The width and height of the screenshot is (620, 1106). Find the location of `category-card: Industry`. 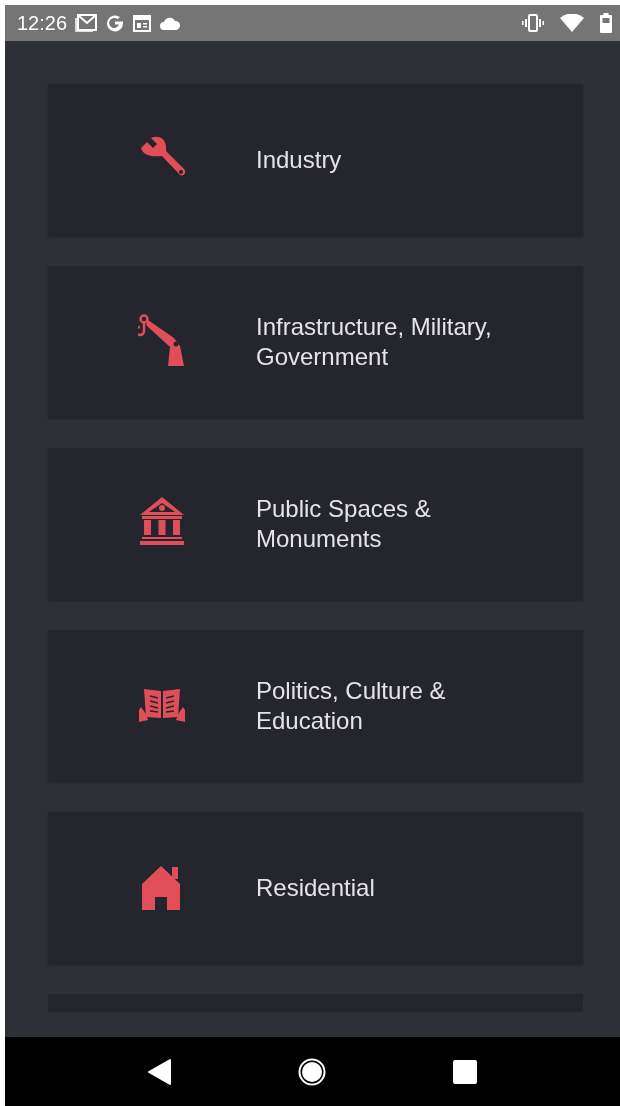

category-card: Industry is located at coordinates (315, 160).